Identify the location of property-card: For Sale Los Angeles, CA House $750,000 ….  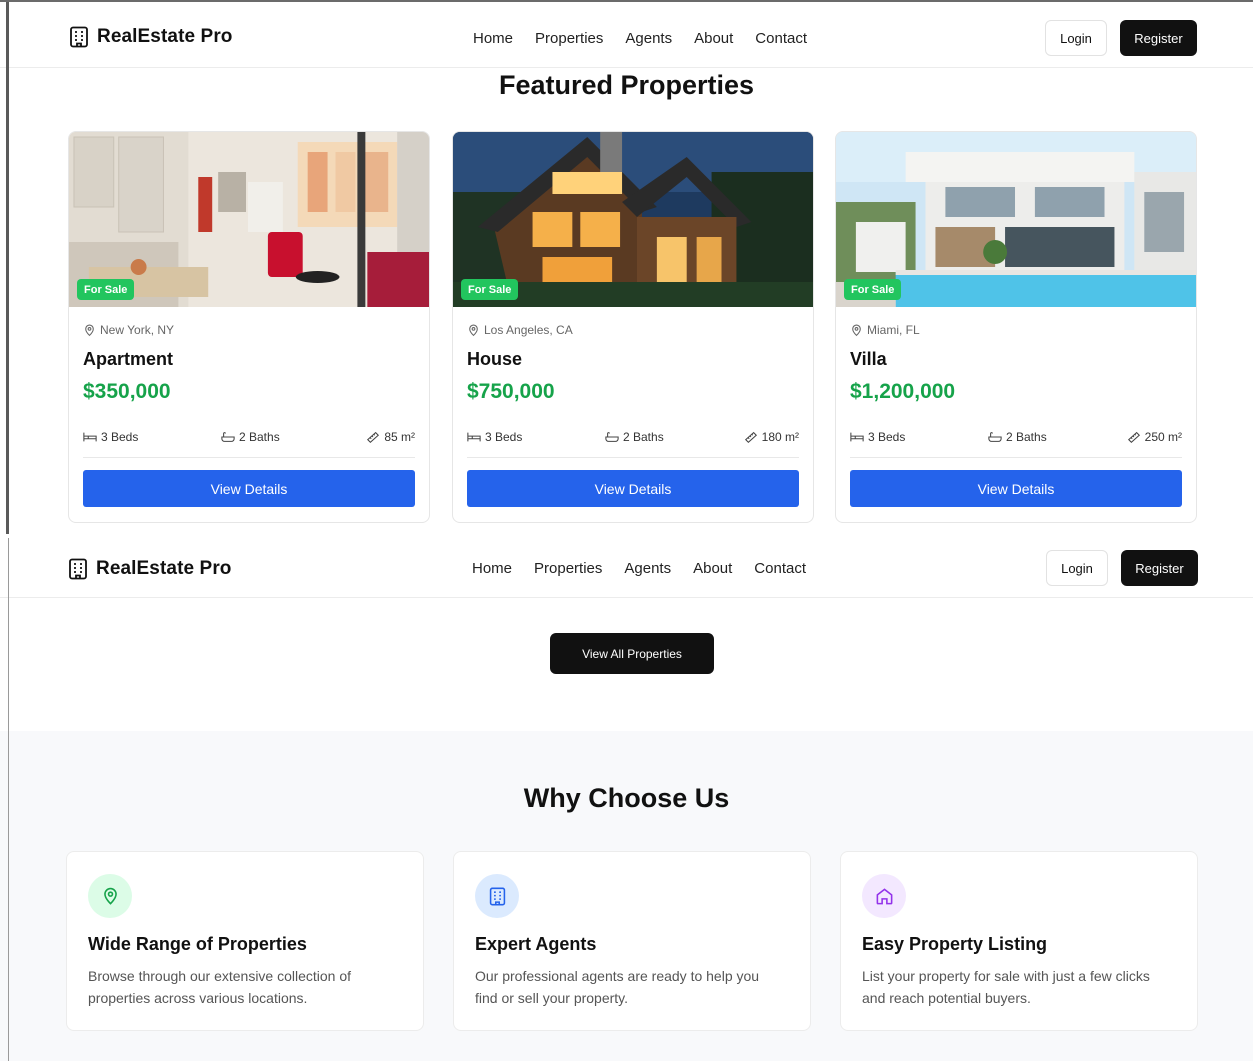
(633, 327).